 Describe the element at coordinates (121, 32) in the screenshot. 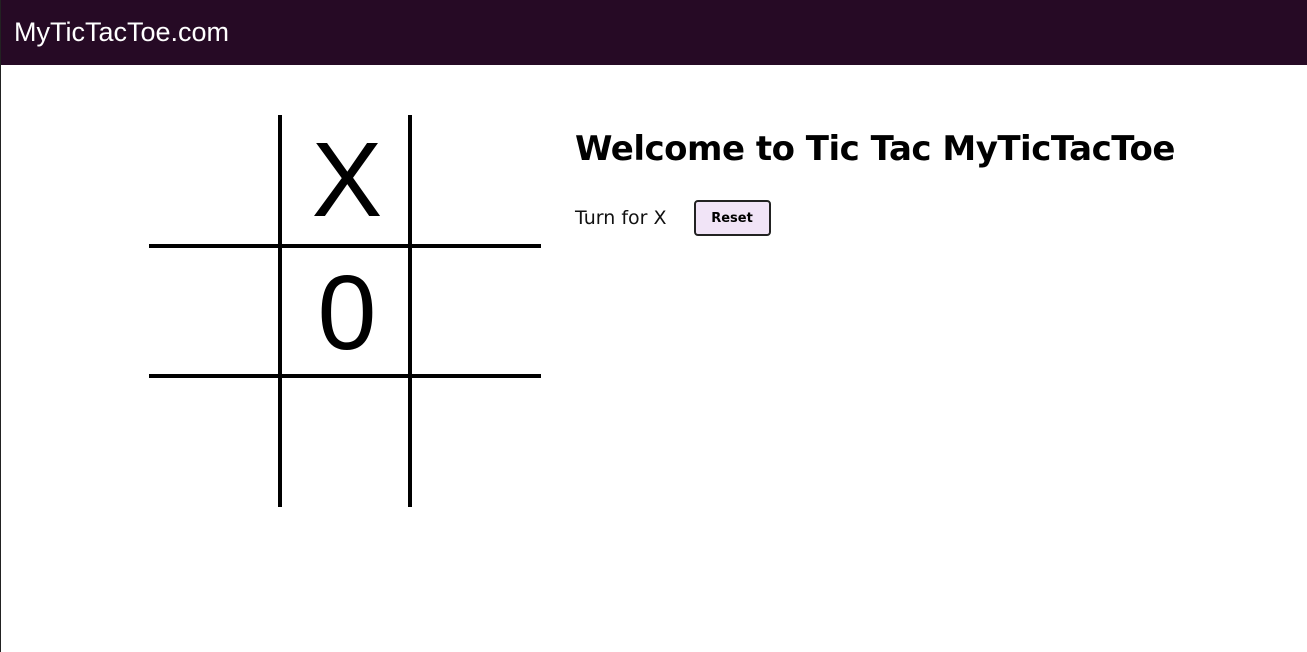

I see `brand-link: MyTicTacToe.com` at that location.